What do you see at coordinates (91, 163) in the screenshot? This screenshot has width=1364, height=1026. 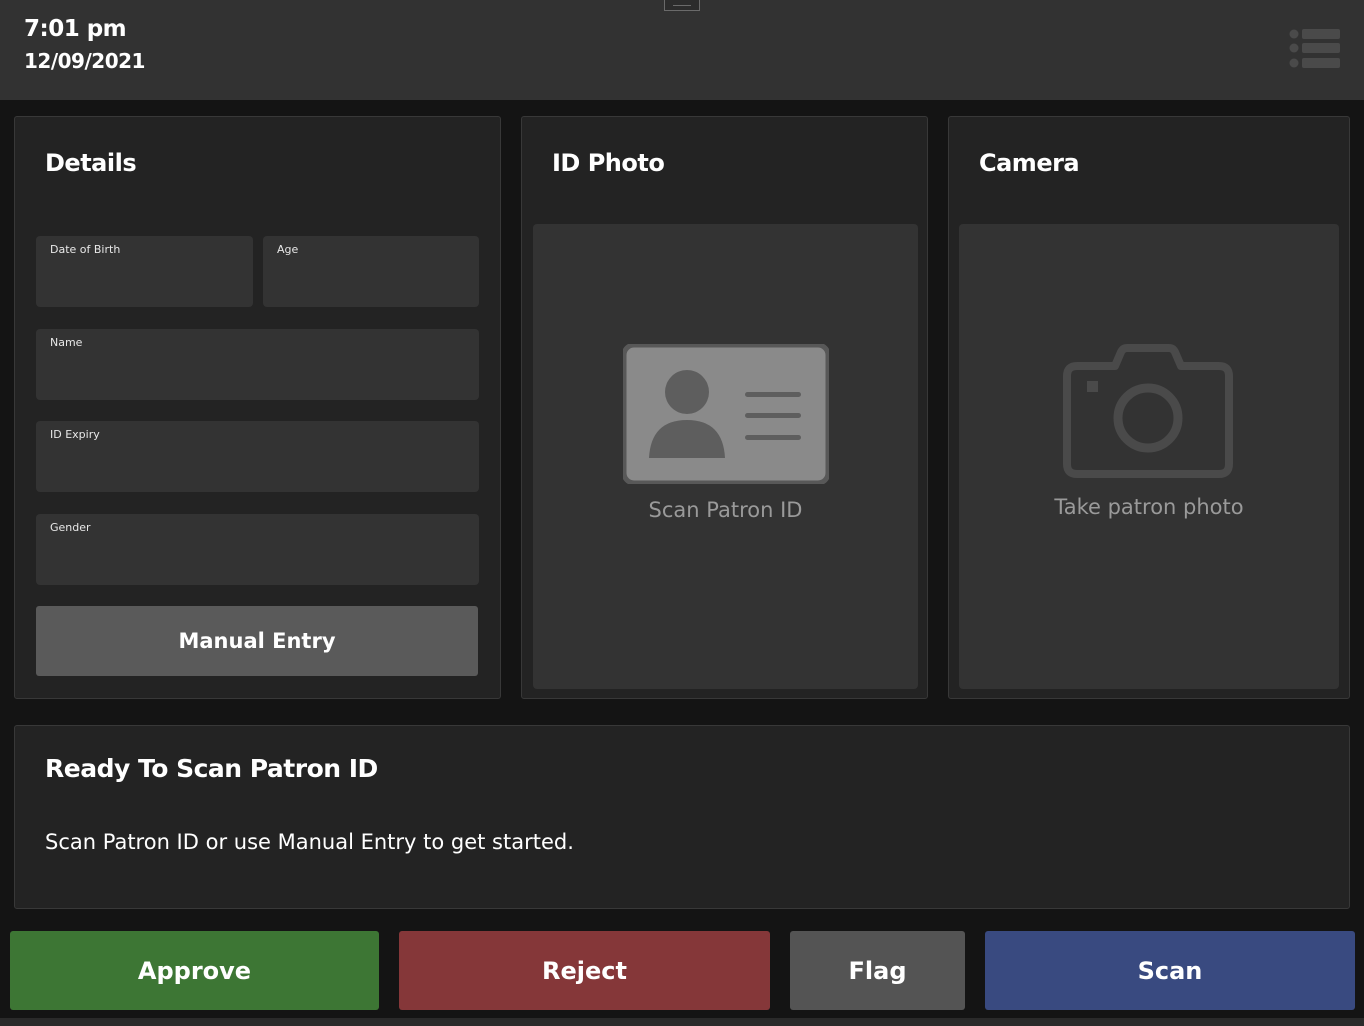 I see `details-title: Details` at bounding box center [91, 163].